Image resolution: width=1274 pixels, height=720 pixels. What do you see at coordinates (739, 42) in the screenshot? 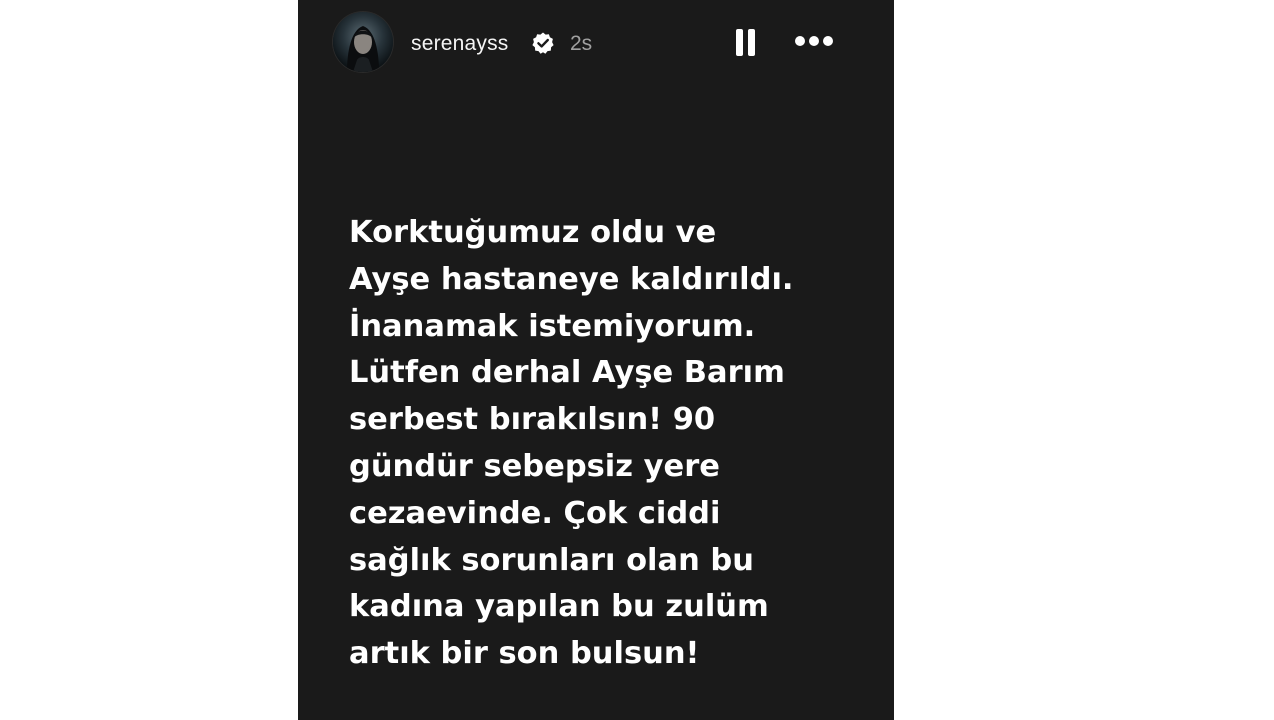
I see `pause-icon` at bounding box center [739, 42].